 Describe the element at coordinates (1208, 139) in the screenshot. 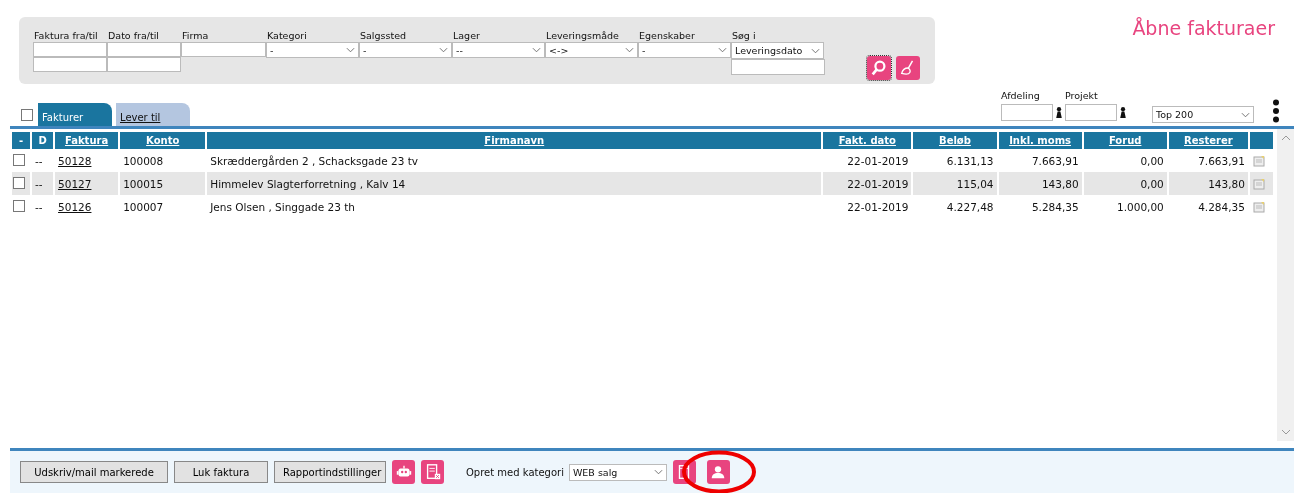

I see `column-header: Resterer` at that location.